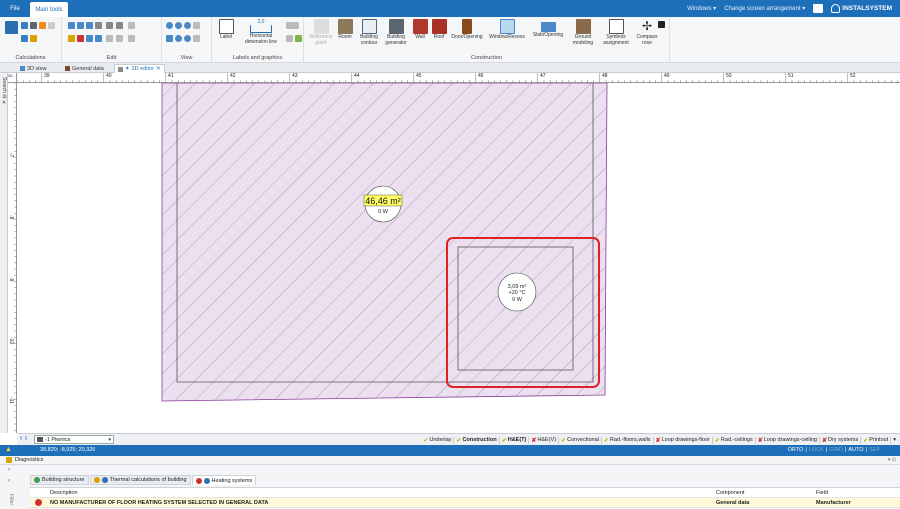  What do you see at coordinates (33, 38) in the screenshot?
I see `export-icon` at bounding box center [33, 38].